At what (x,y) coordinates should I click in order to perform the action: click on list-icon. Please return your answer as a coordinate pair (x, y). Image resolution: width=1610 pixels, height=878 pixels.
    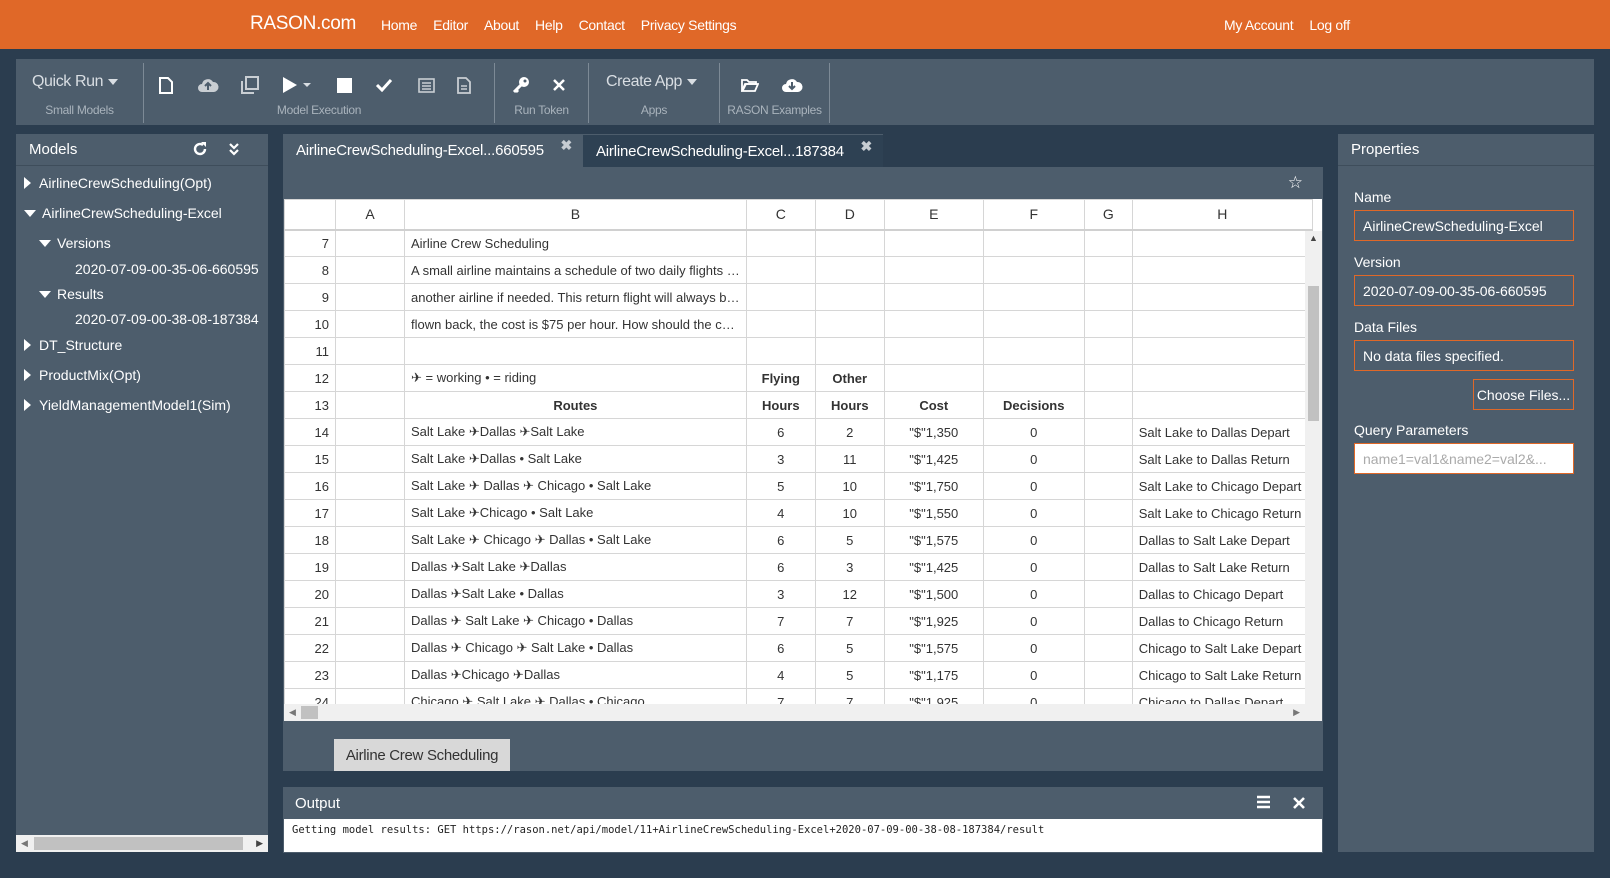
    Looking at the image, I should click on (426, 85).